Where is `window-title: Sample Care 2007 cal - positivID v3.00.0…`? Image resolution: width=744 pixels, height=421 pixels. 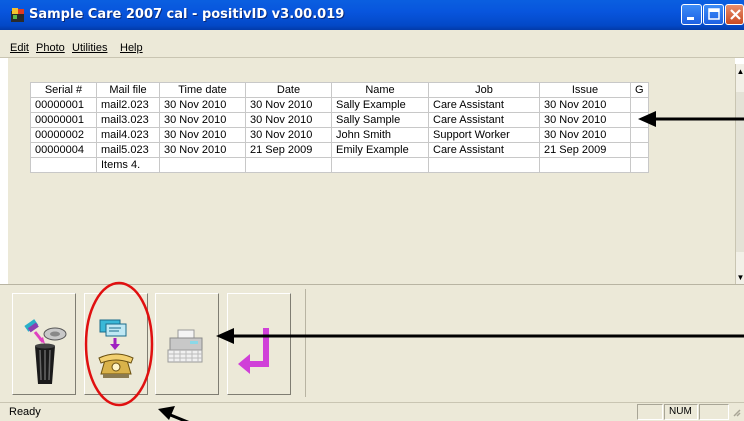 window-title: Sample Care 2007 cal - positivID v3.00.0… is located at coordinates (187, 14).